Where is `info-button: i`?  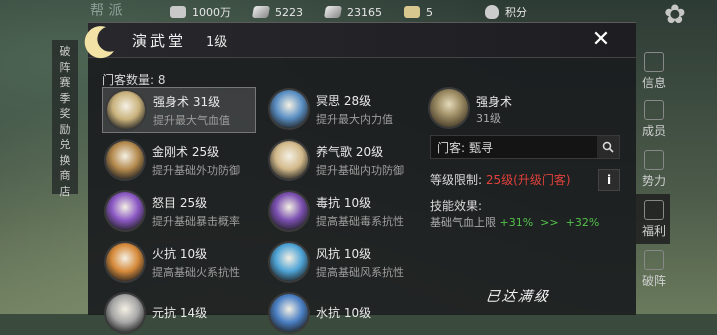
info-button: i is located at coordinates (609, 180).